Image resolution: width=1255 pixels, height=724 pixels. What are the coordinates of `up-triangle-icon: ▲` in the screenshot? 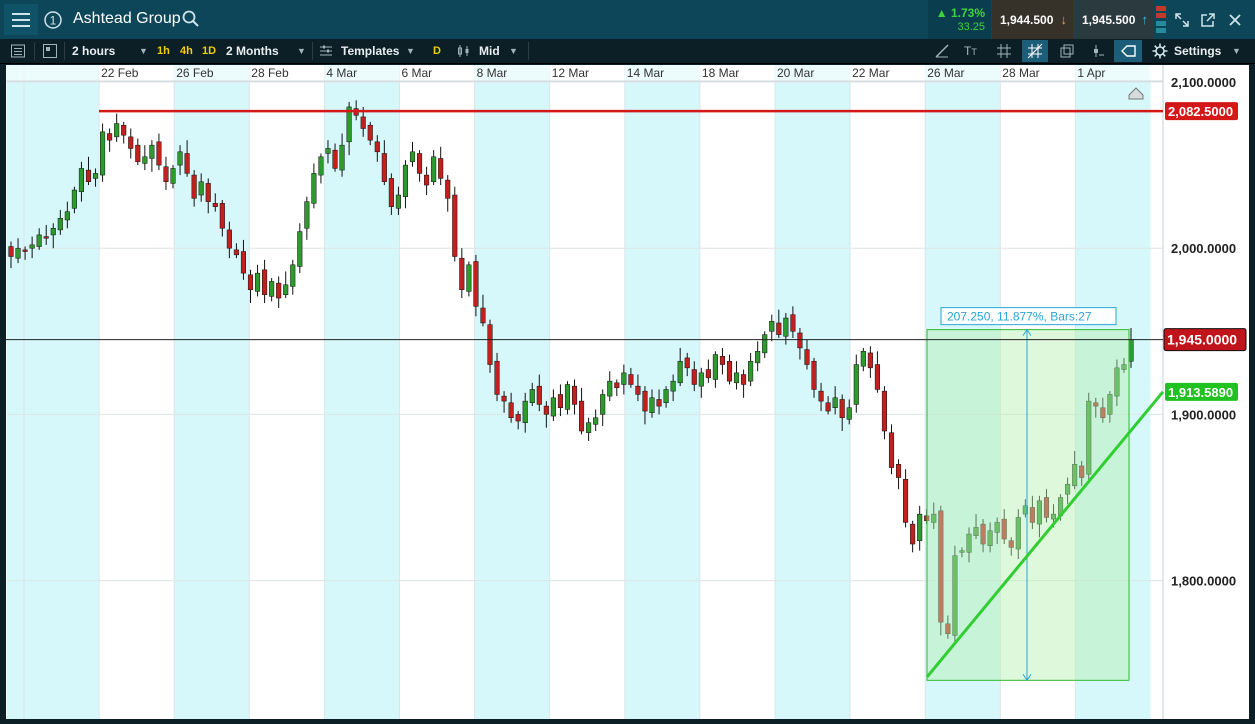 It's located at (943, 13).